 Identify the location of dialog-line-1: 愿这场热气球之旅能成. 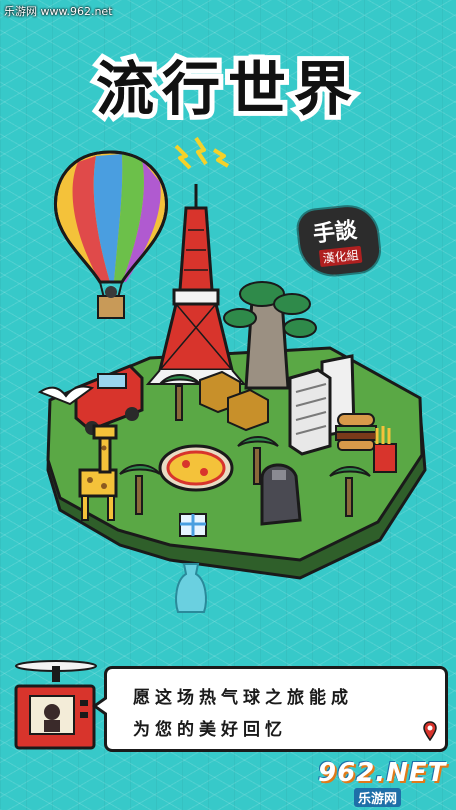
(243, 698).